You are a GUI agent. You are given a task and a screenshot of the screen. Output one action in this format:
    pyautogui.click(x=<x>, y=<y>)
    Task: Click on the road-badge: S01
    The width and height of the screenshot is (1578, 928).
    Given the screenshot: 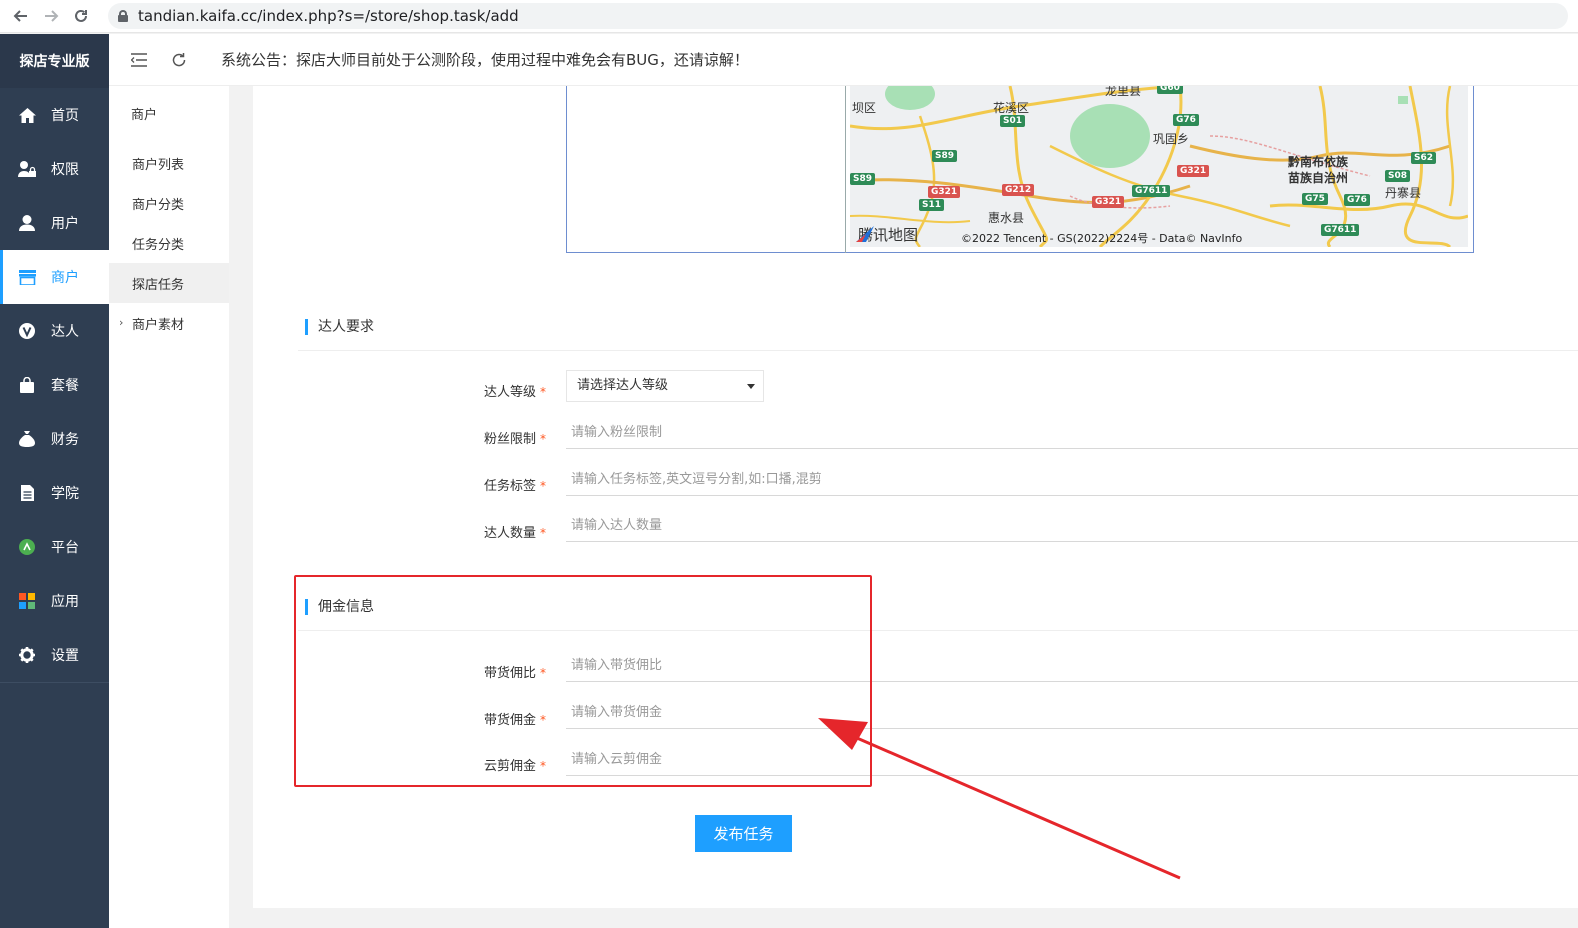 What is the action you would take?
    pyautogui.click(x=1013, y=121)
    